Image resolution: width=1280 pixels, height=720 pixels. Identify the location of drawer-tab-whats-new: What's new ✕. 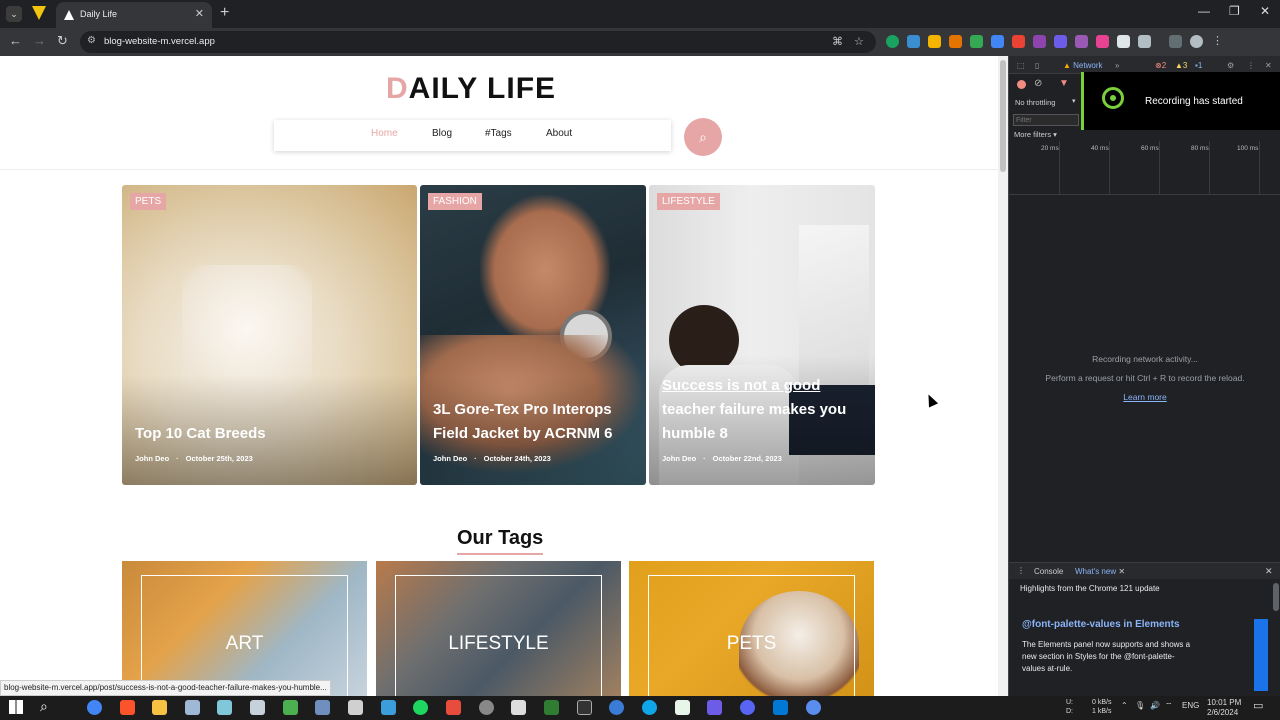
(1100, 571).